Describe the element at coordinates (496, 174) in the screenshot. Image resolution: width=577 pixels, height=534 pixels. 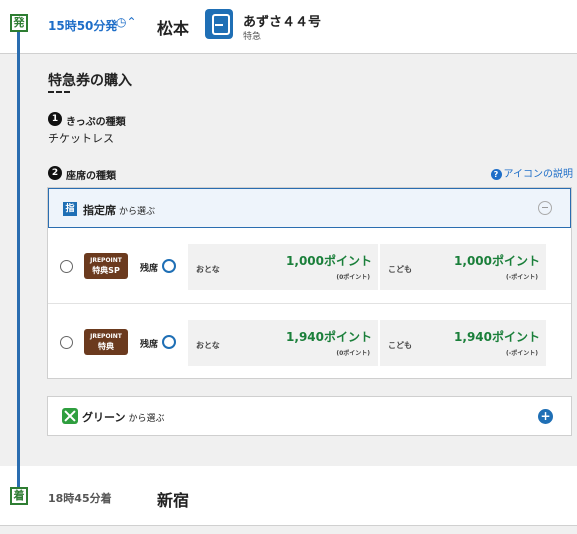
I see `question-icon: ?` at that location.